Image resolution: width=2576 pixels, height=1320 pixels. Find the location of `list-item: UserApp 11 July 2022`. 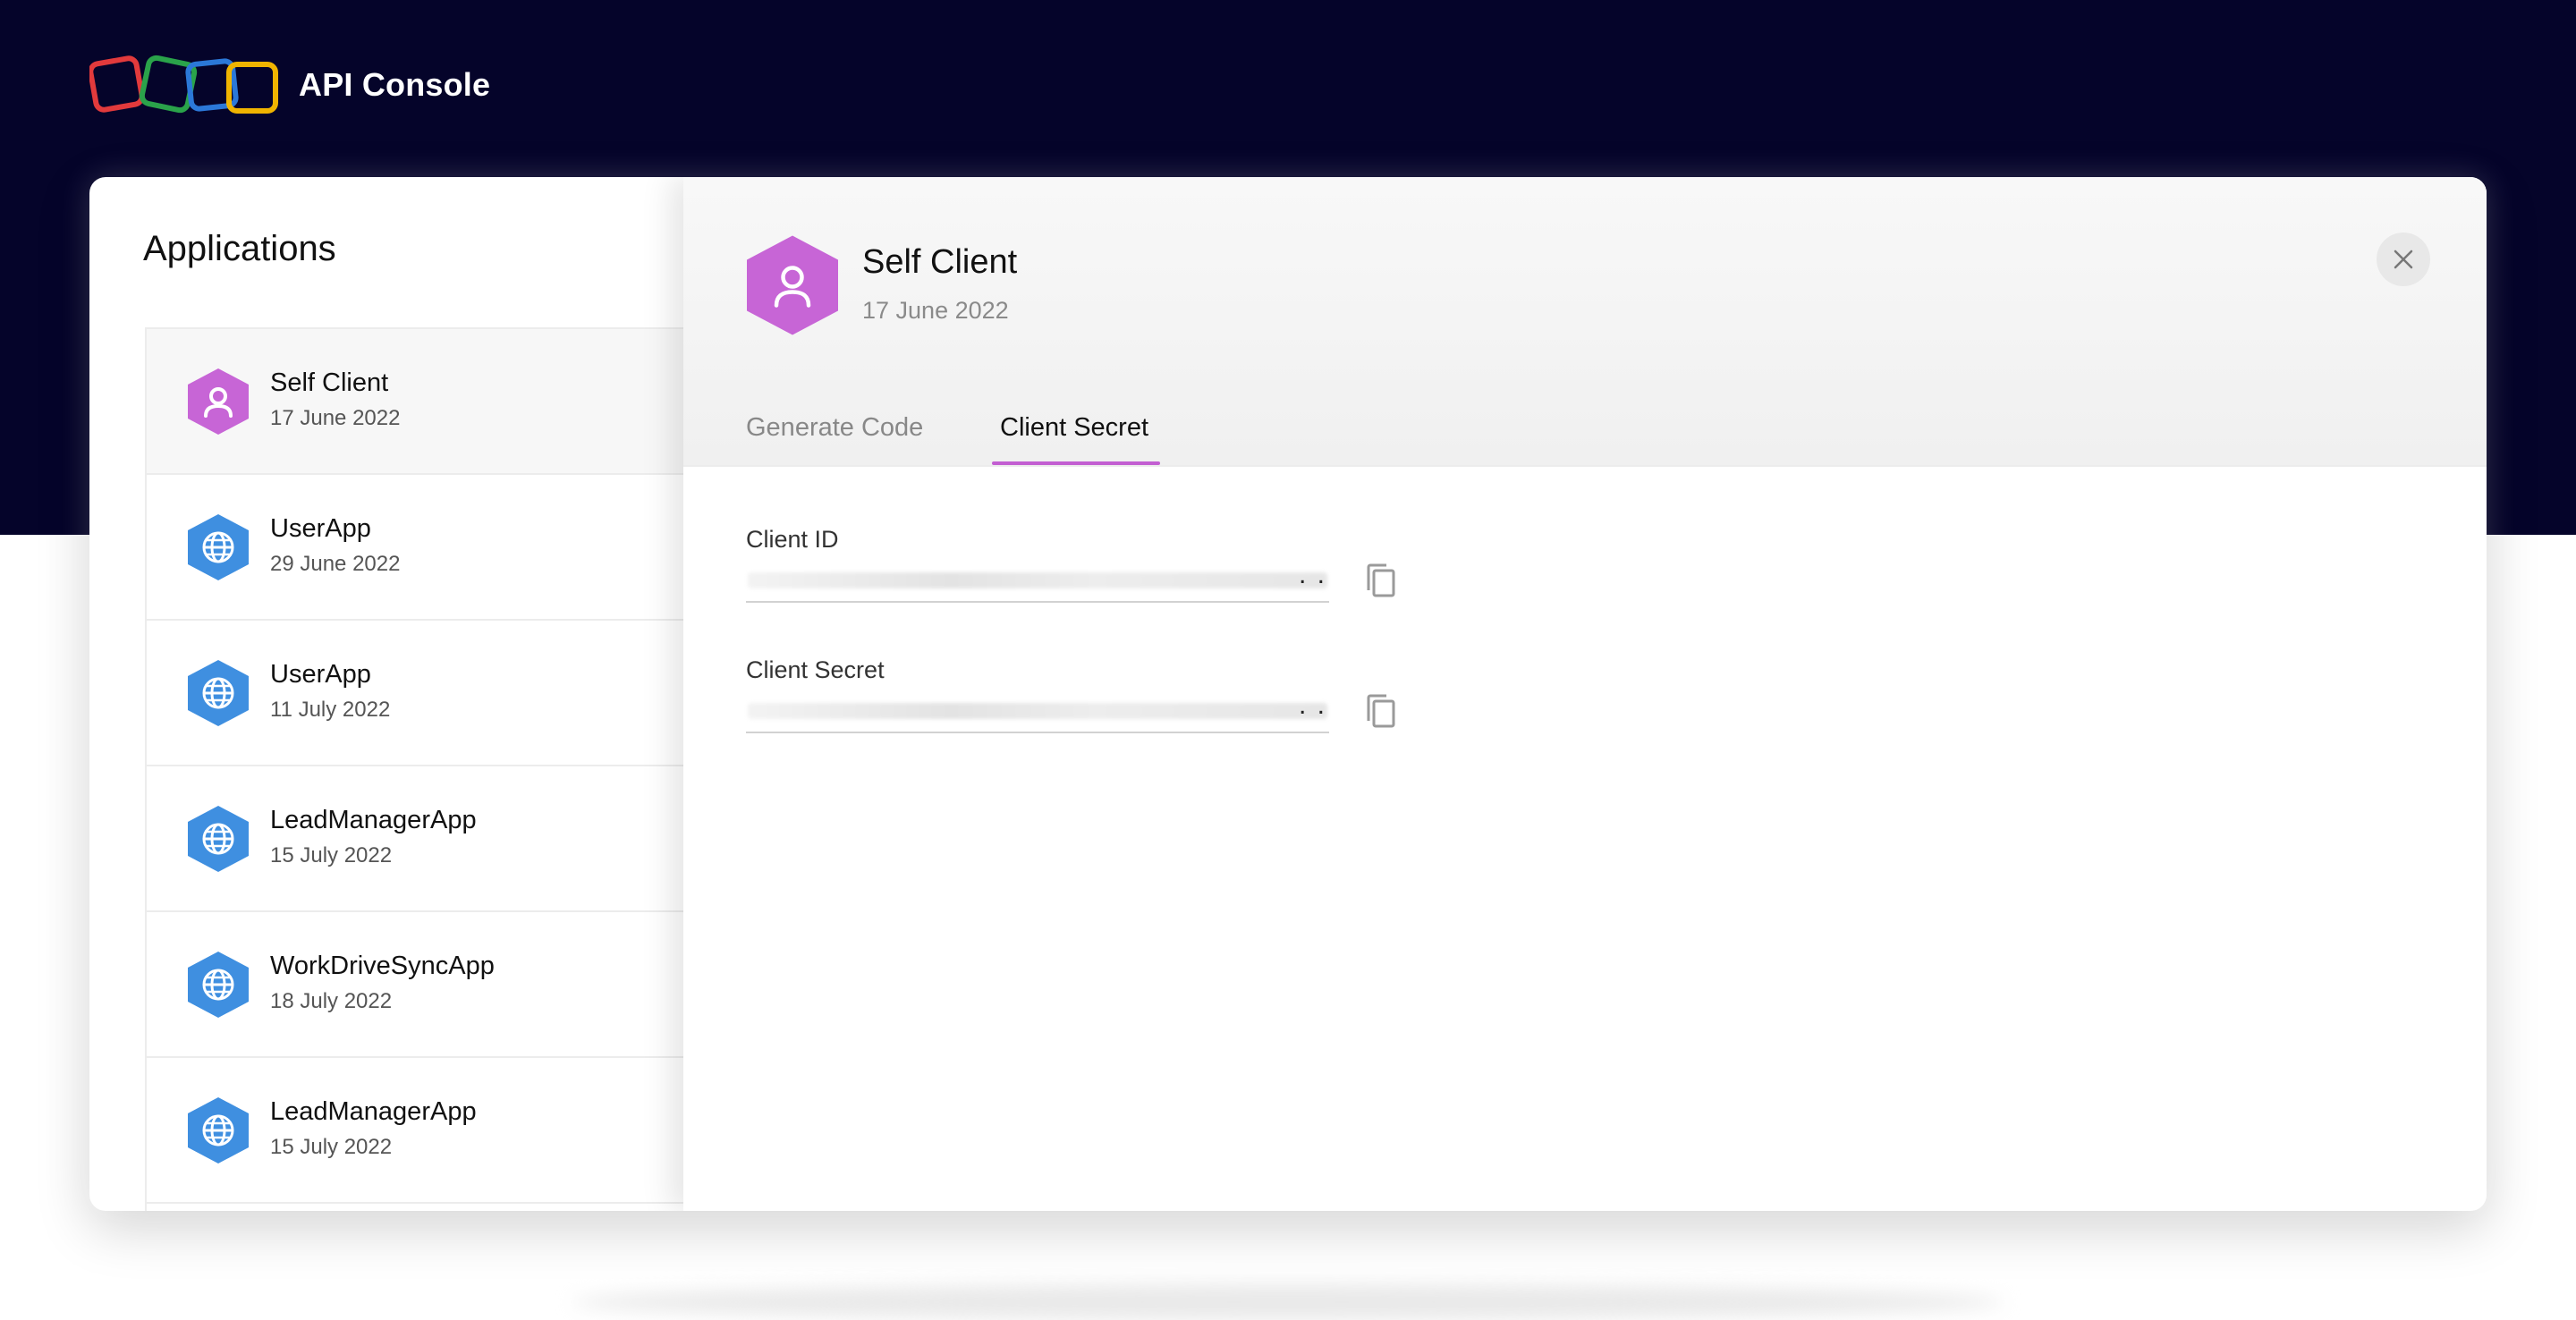

list-item: UserApp 11 July 2022 is located at coordinates (460, 693).